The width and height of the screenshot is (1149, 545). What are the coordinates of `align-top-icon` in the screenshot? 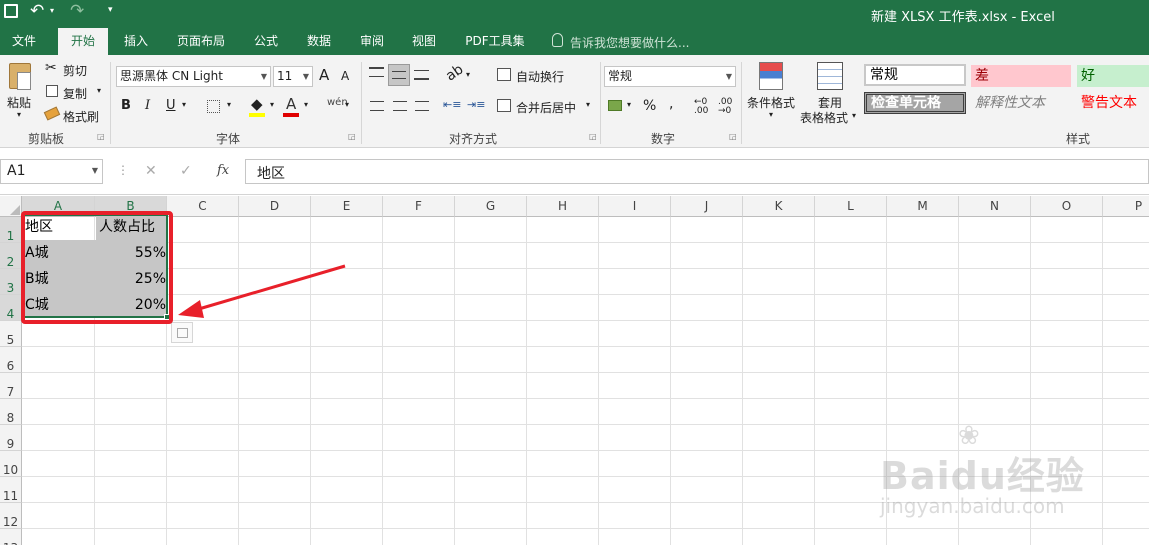 It's located at (376, 72).